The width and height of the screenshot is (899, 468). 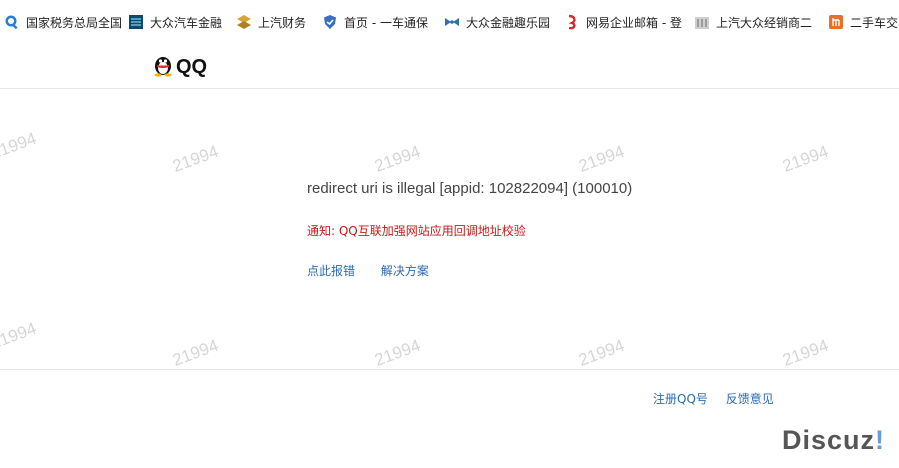 What do you see at coordinates (874, 22) in the screenshot?
I see `bookmark-label: 二手车交易` at bounding box center [874, 22].